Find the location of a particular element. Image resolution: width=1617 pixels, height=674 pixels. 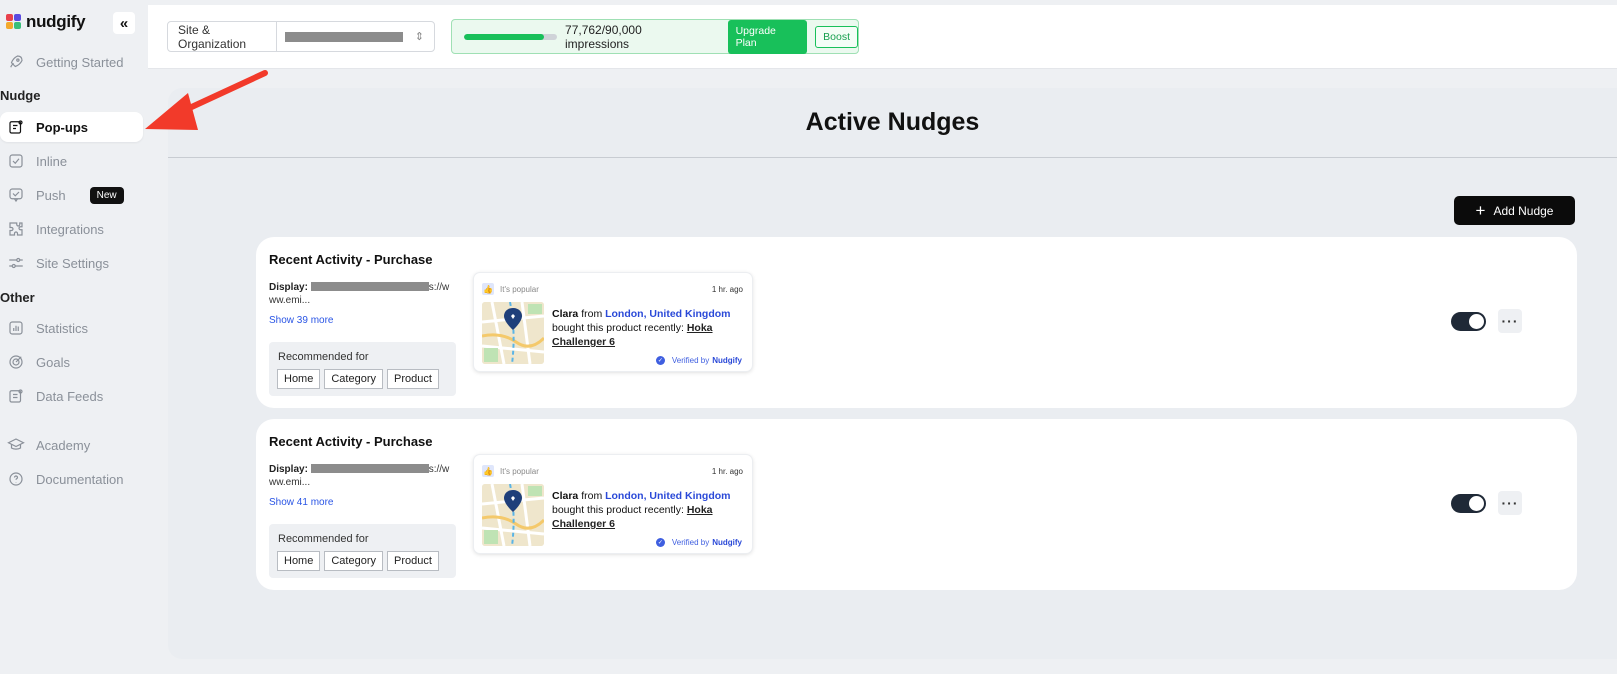

from-text: from is located at coordinates (592, 314).